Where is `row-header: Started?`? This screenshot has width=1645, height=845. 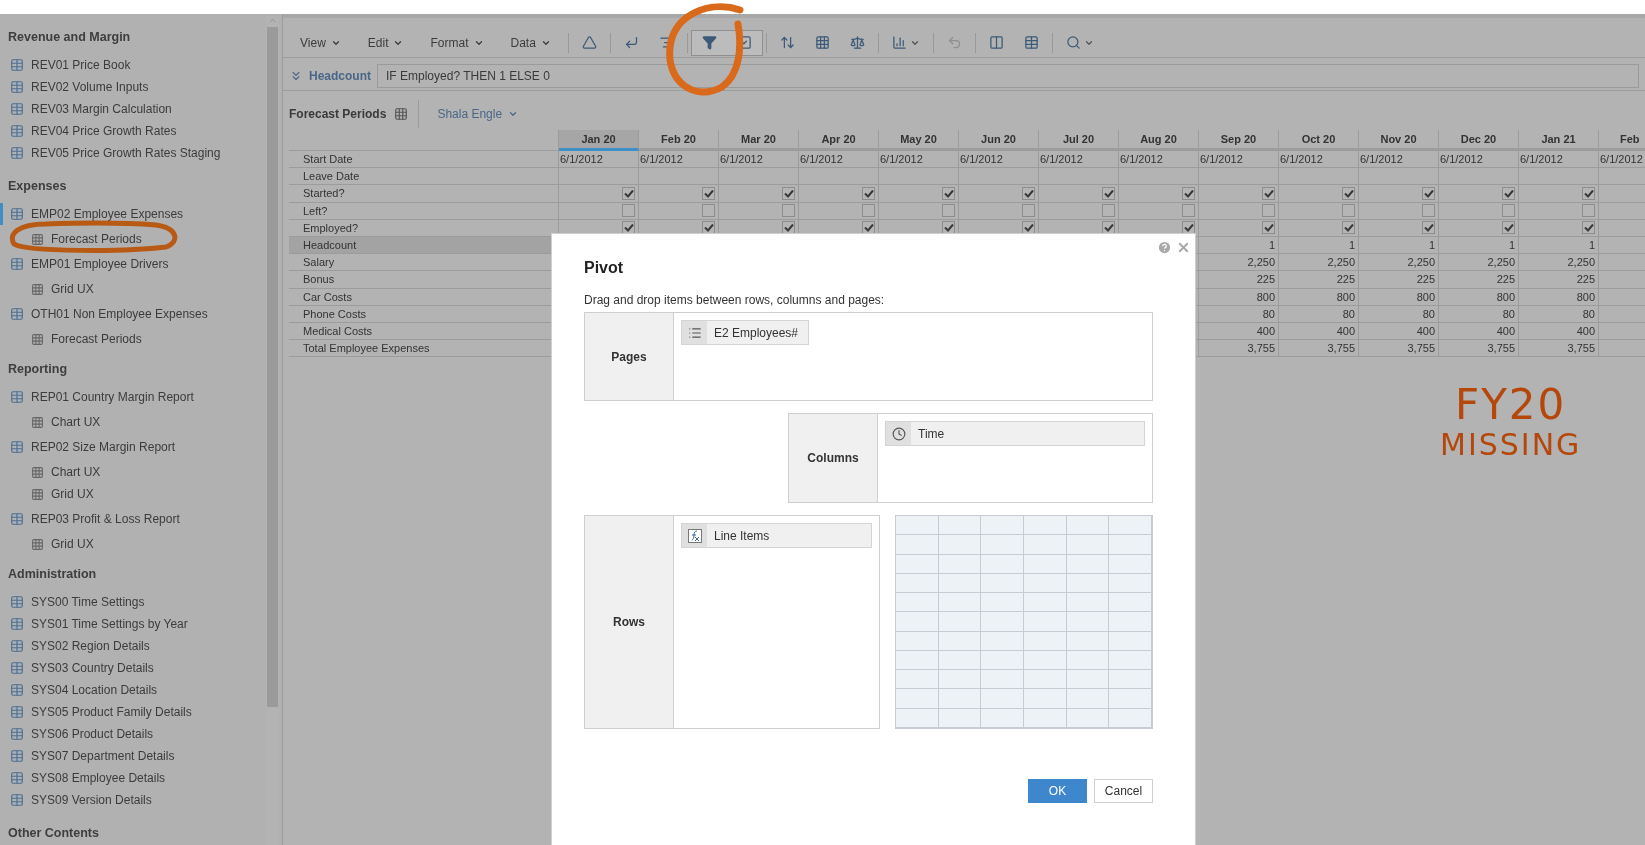 row-header: Started? is located at coordinates (424, 194).